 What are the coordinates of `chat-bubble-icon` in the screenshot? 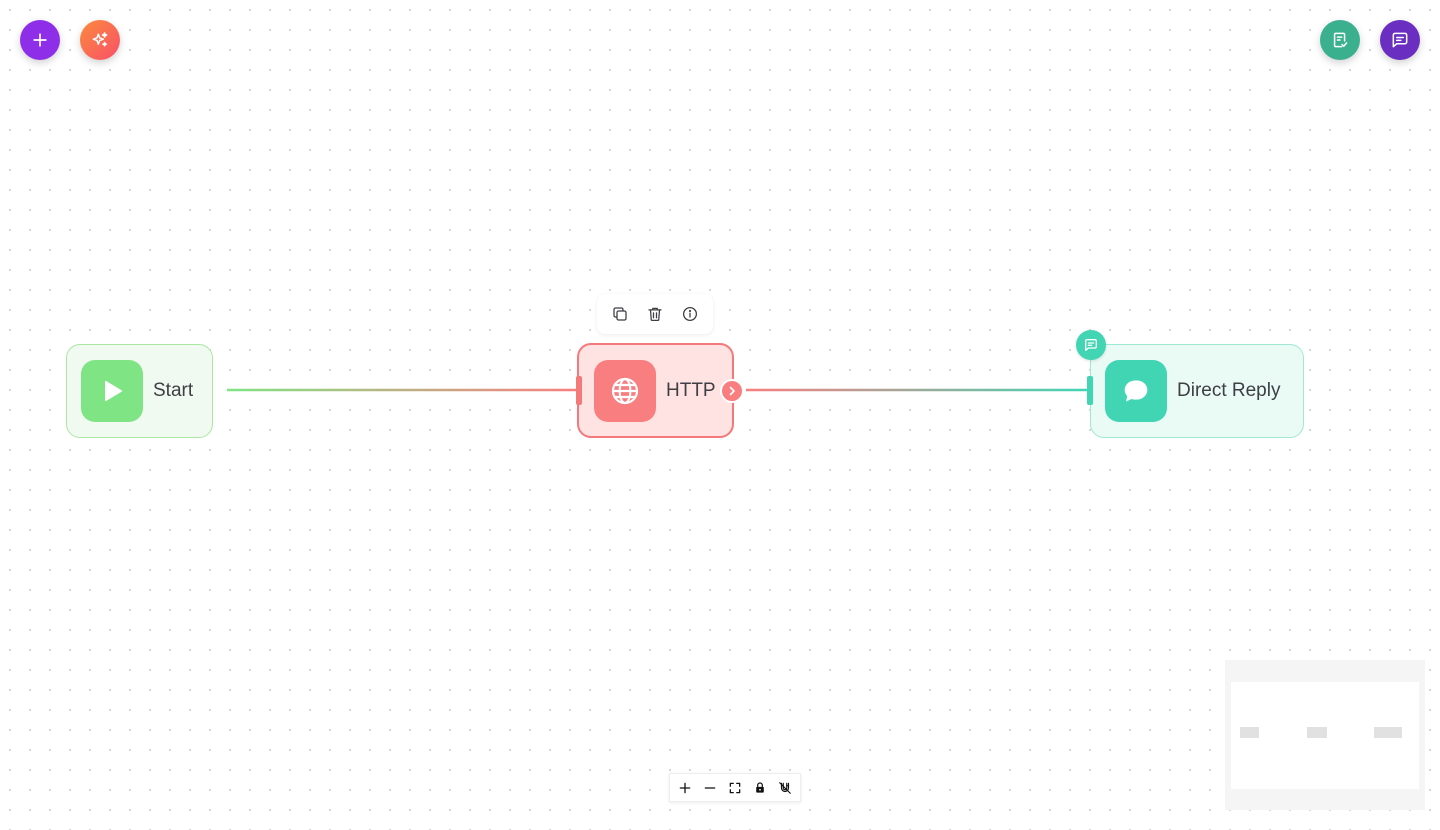 It's located at (1136, 391).